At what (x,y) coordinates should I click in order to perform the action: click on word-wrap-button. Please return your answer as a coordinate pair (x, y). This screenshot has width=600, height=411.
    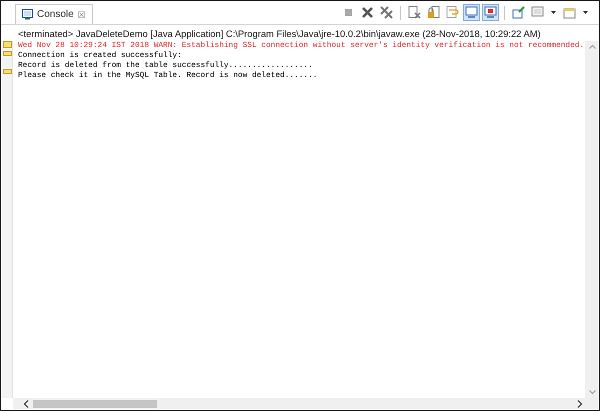
    Looking at the image, I should click on (452, 12).